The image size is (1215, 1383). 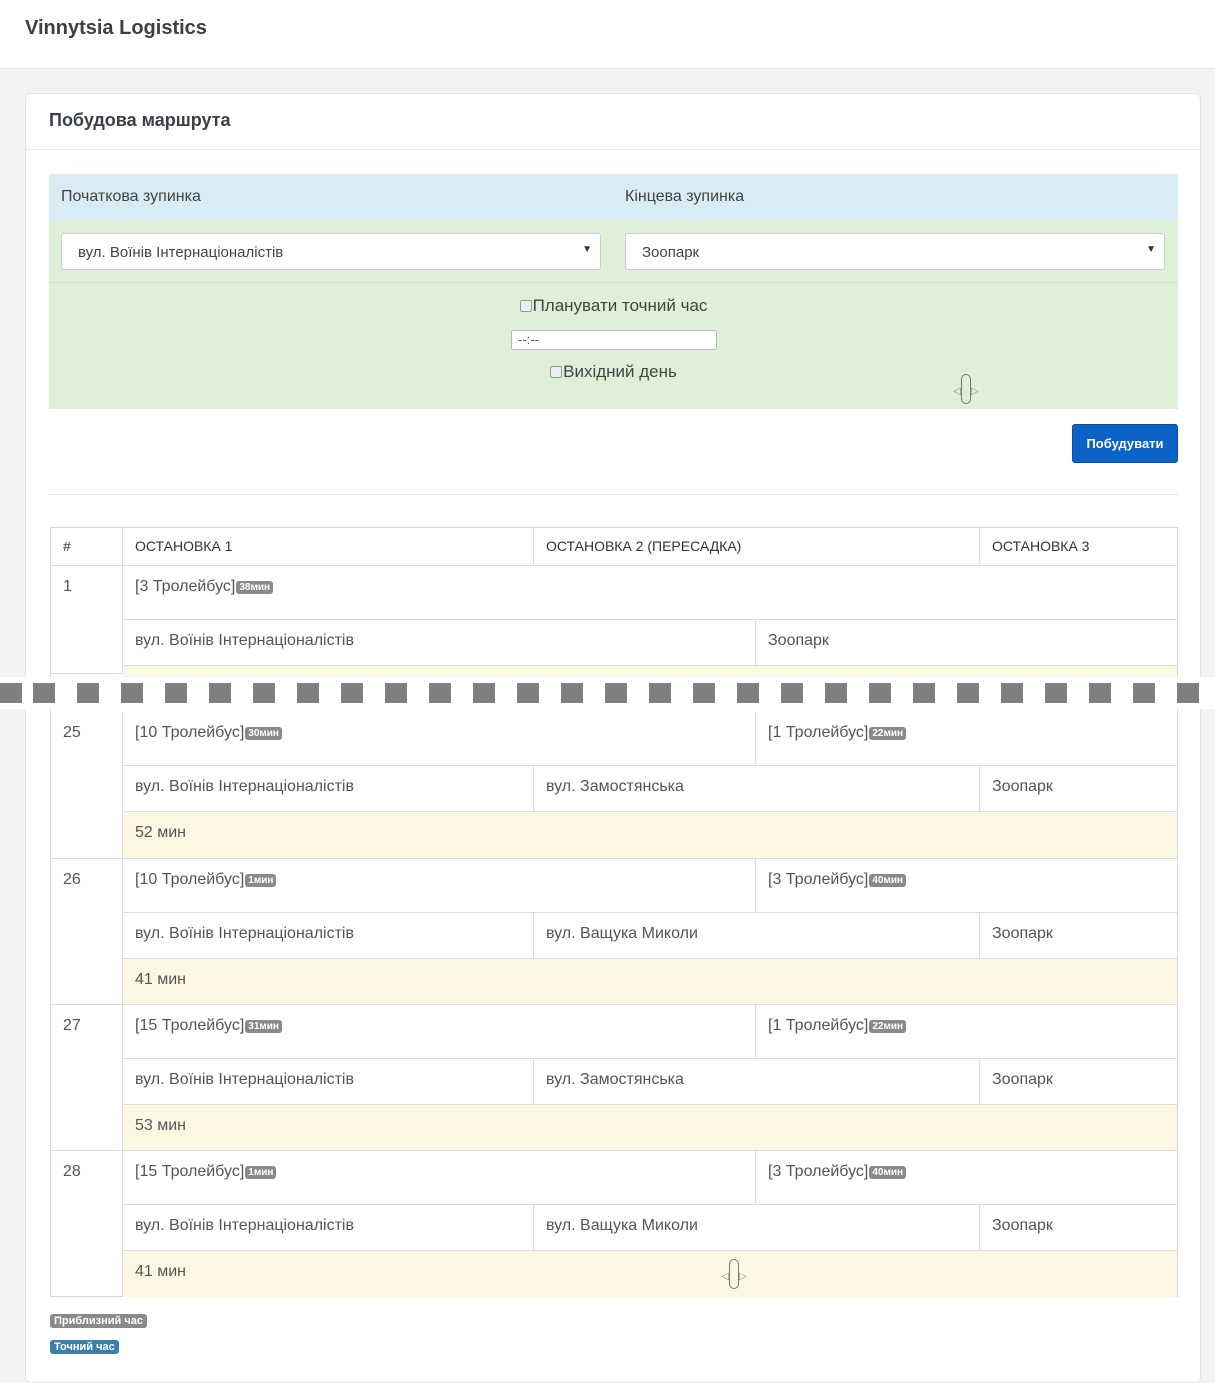 I want to click on route-leg: [10 Тролейбус] 30мин, so click(x=439, y=739).